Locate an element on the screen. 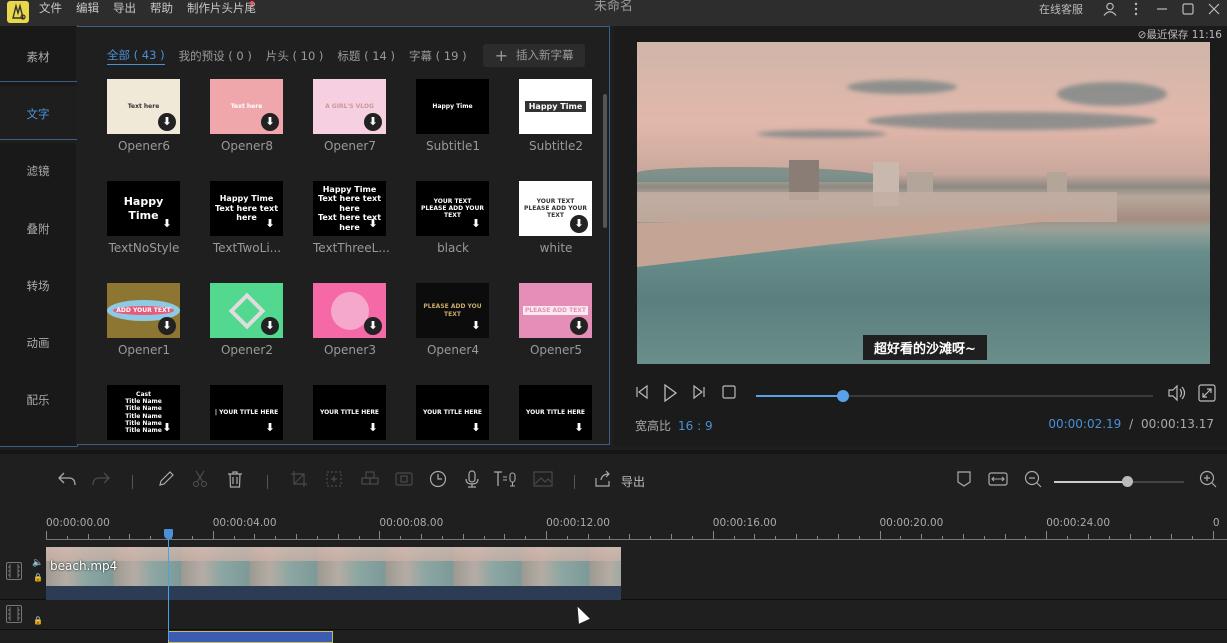  timeline-zoom-slider is located at coordinates (1119, 481).